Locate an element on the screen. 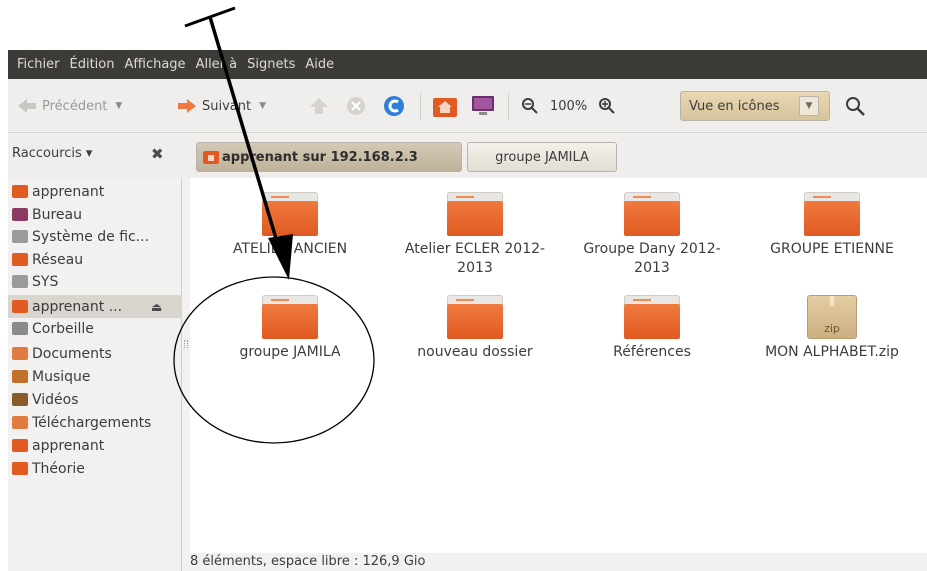  file-item: Atelier ECLER 2012-2013 is located at coordinates (475, 235).